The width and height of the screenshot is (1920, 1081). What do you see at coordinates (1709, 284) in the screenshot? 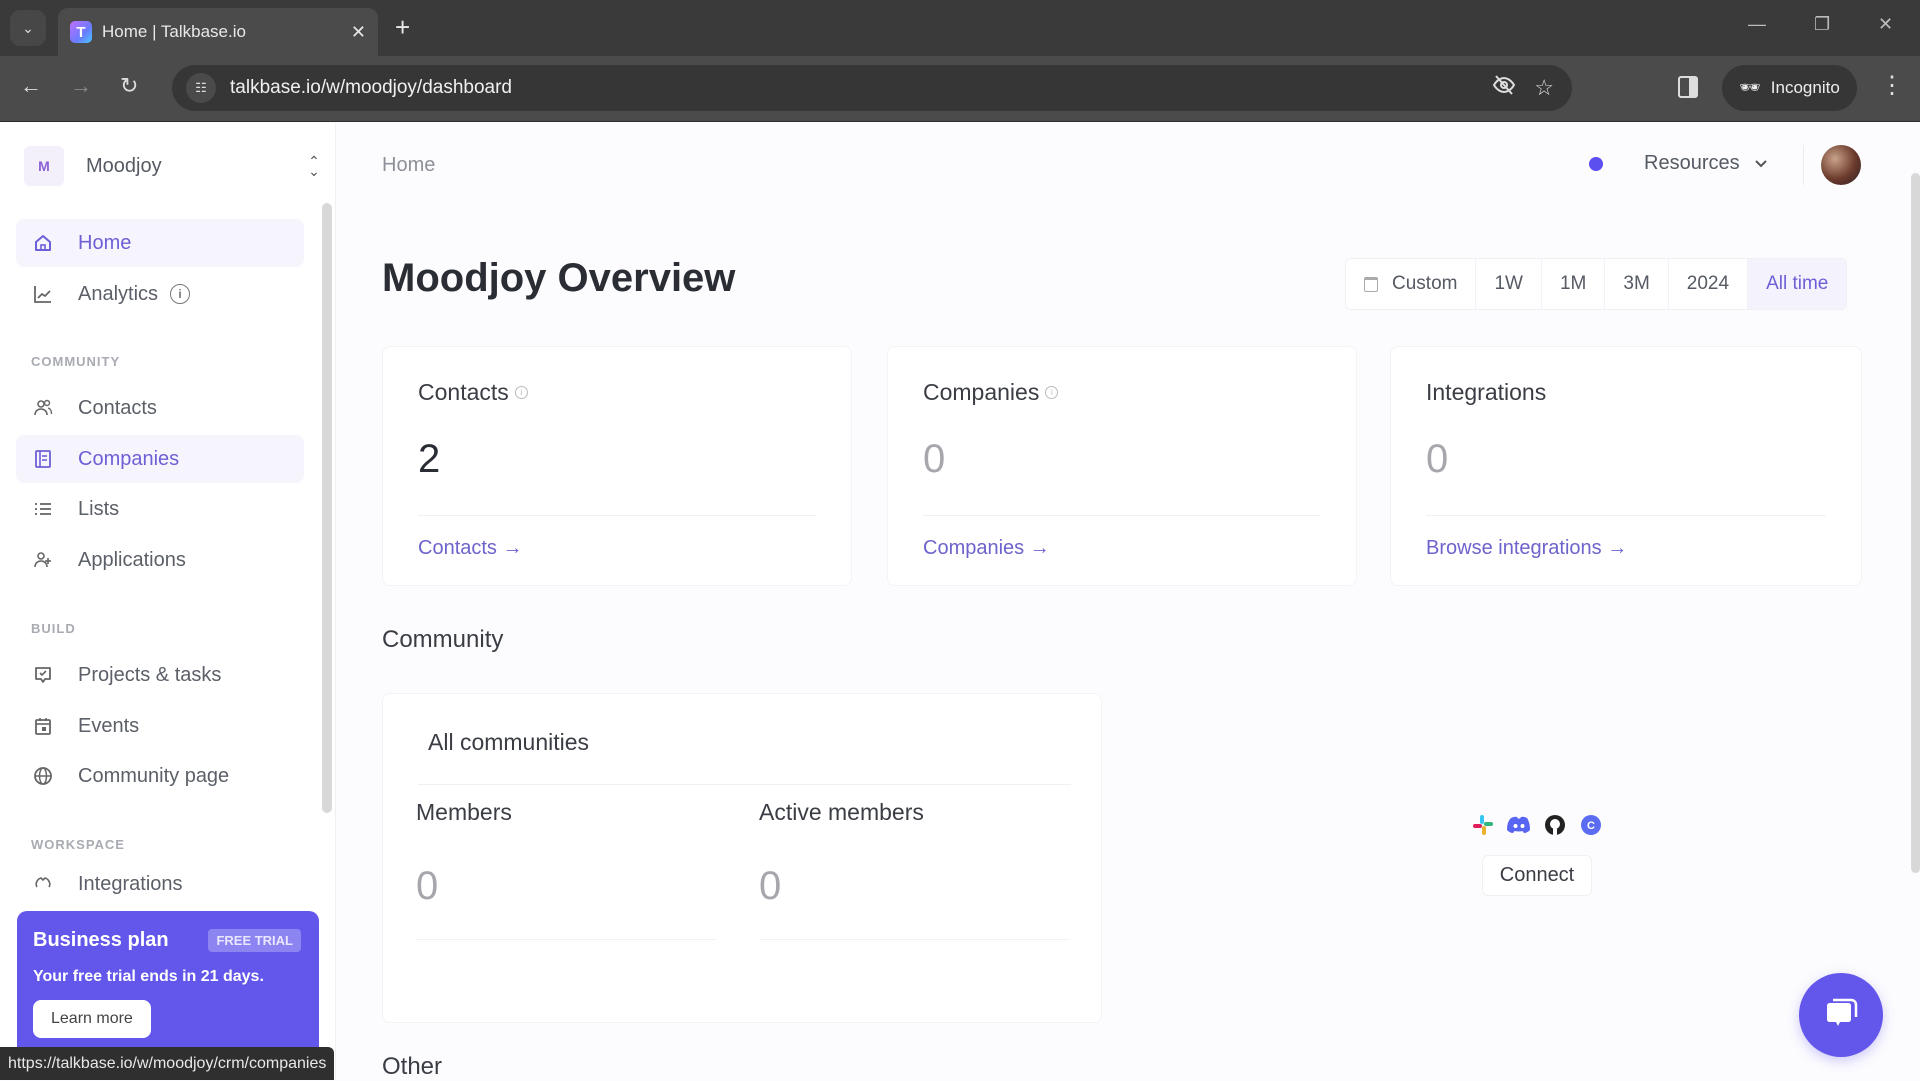
I see `range-2024: 2024` at bounding box center [1709, 284].